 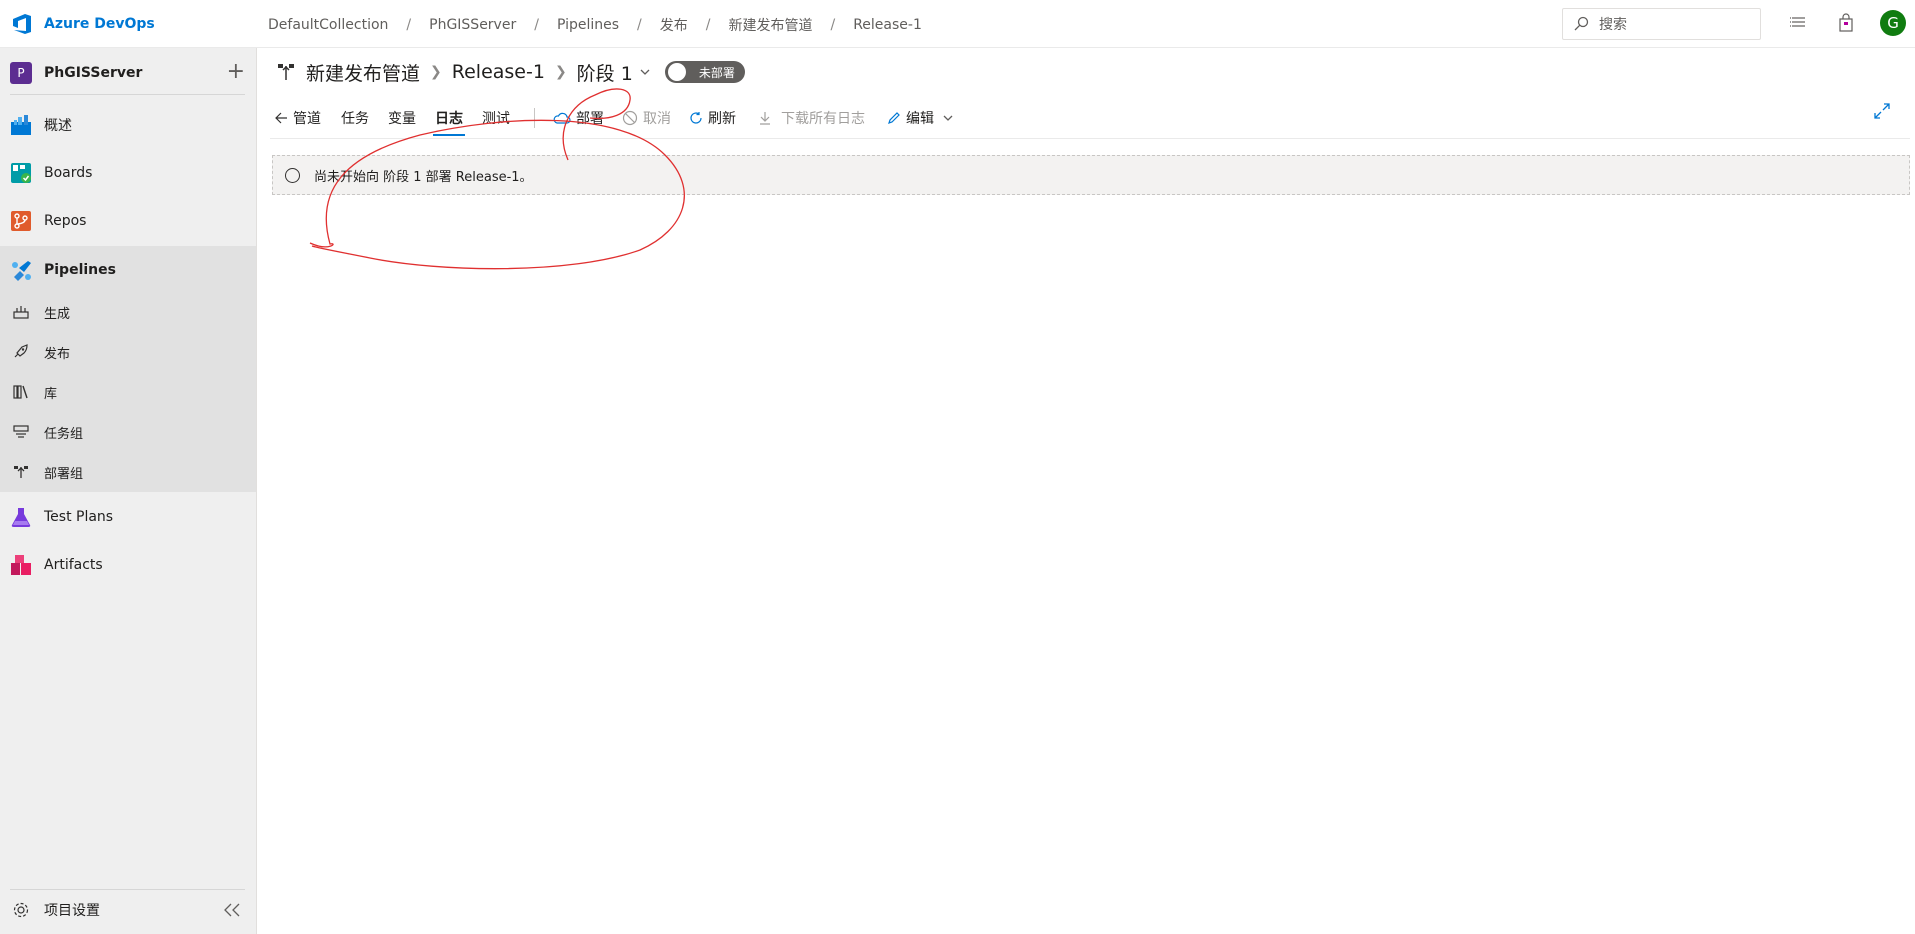 What do you see at coordinates (449, 118) in the screenshot?
I see `tab-logs: 日志` at bounding box center [449, 118].